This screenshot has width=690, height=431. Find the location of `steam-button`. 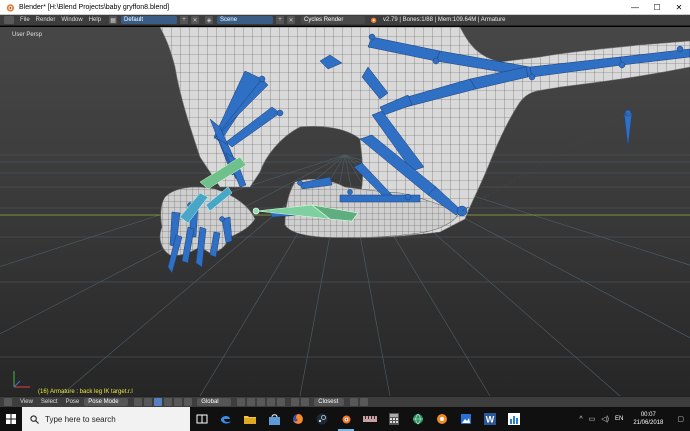

steam-button is located at coordinates (322, 419).